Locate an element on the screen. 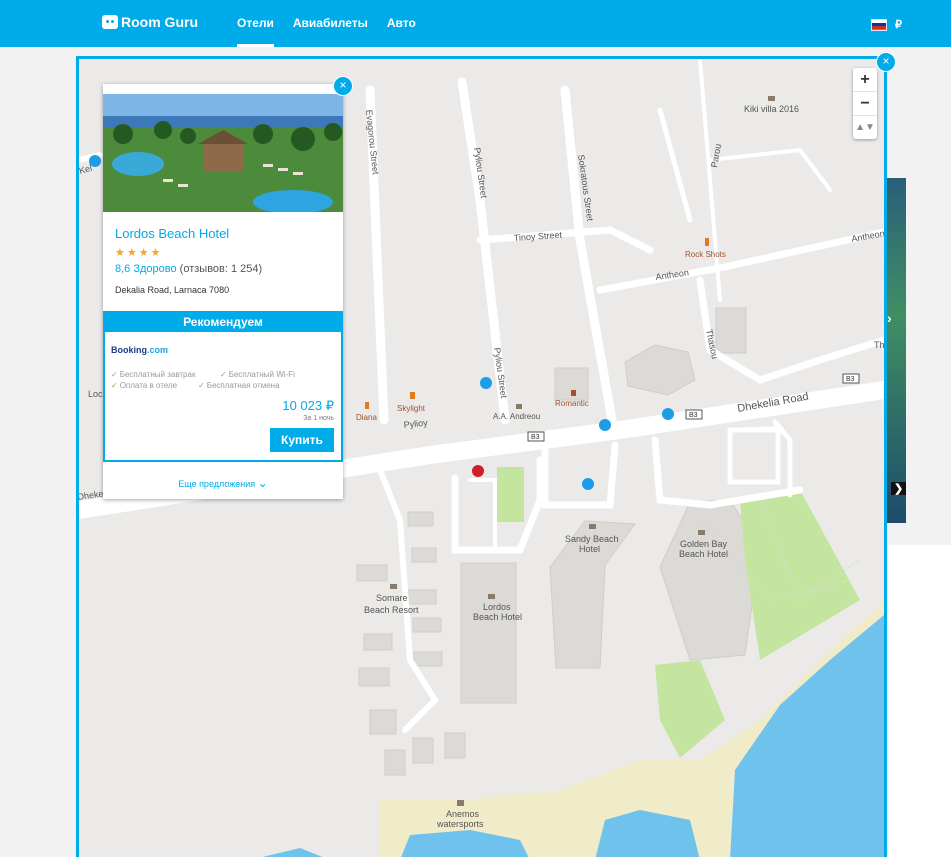 The height and width of the screenshot is (857, 951). feature-wifi: ✓ Бесплатный Wi-Fi is located at coordinates (257, 374).